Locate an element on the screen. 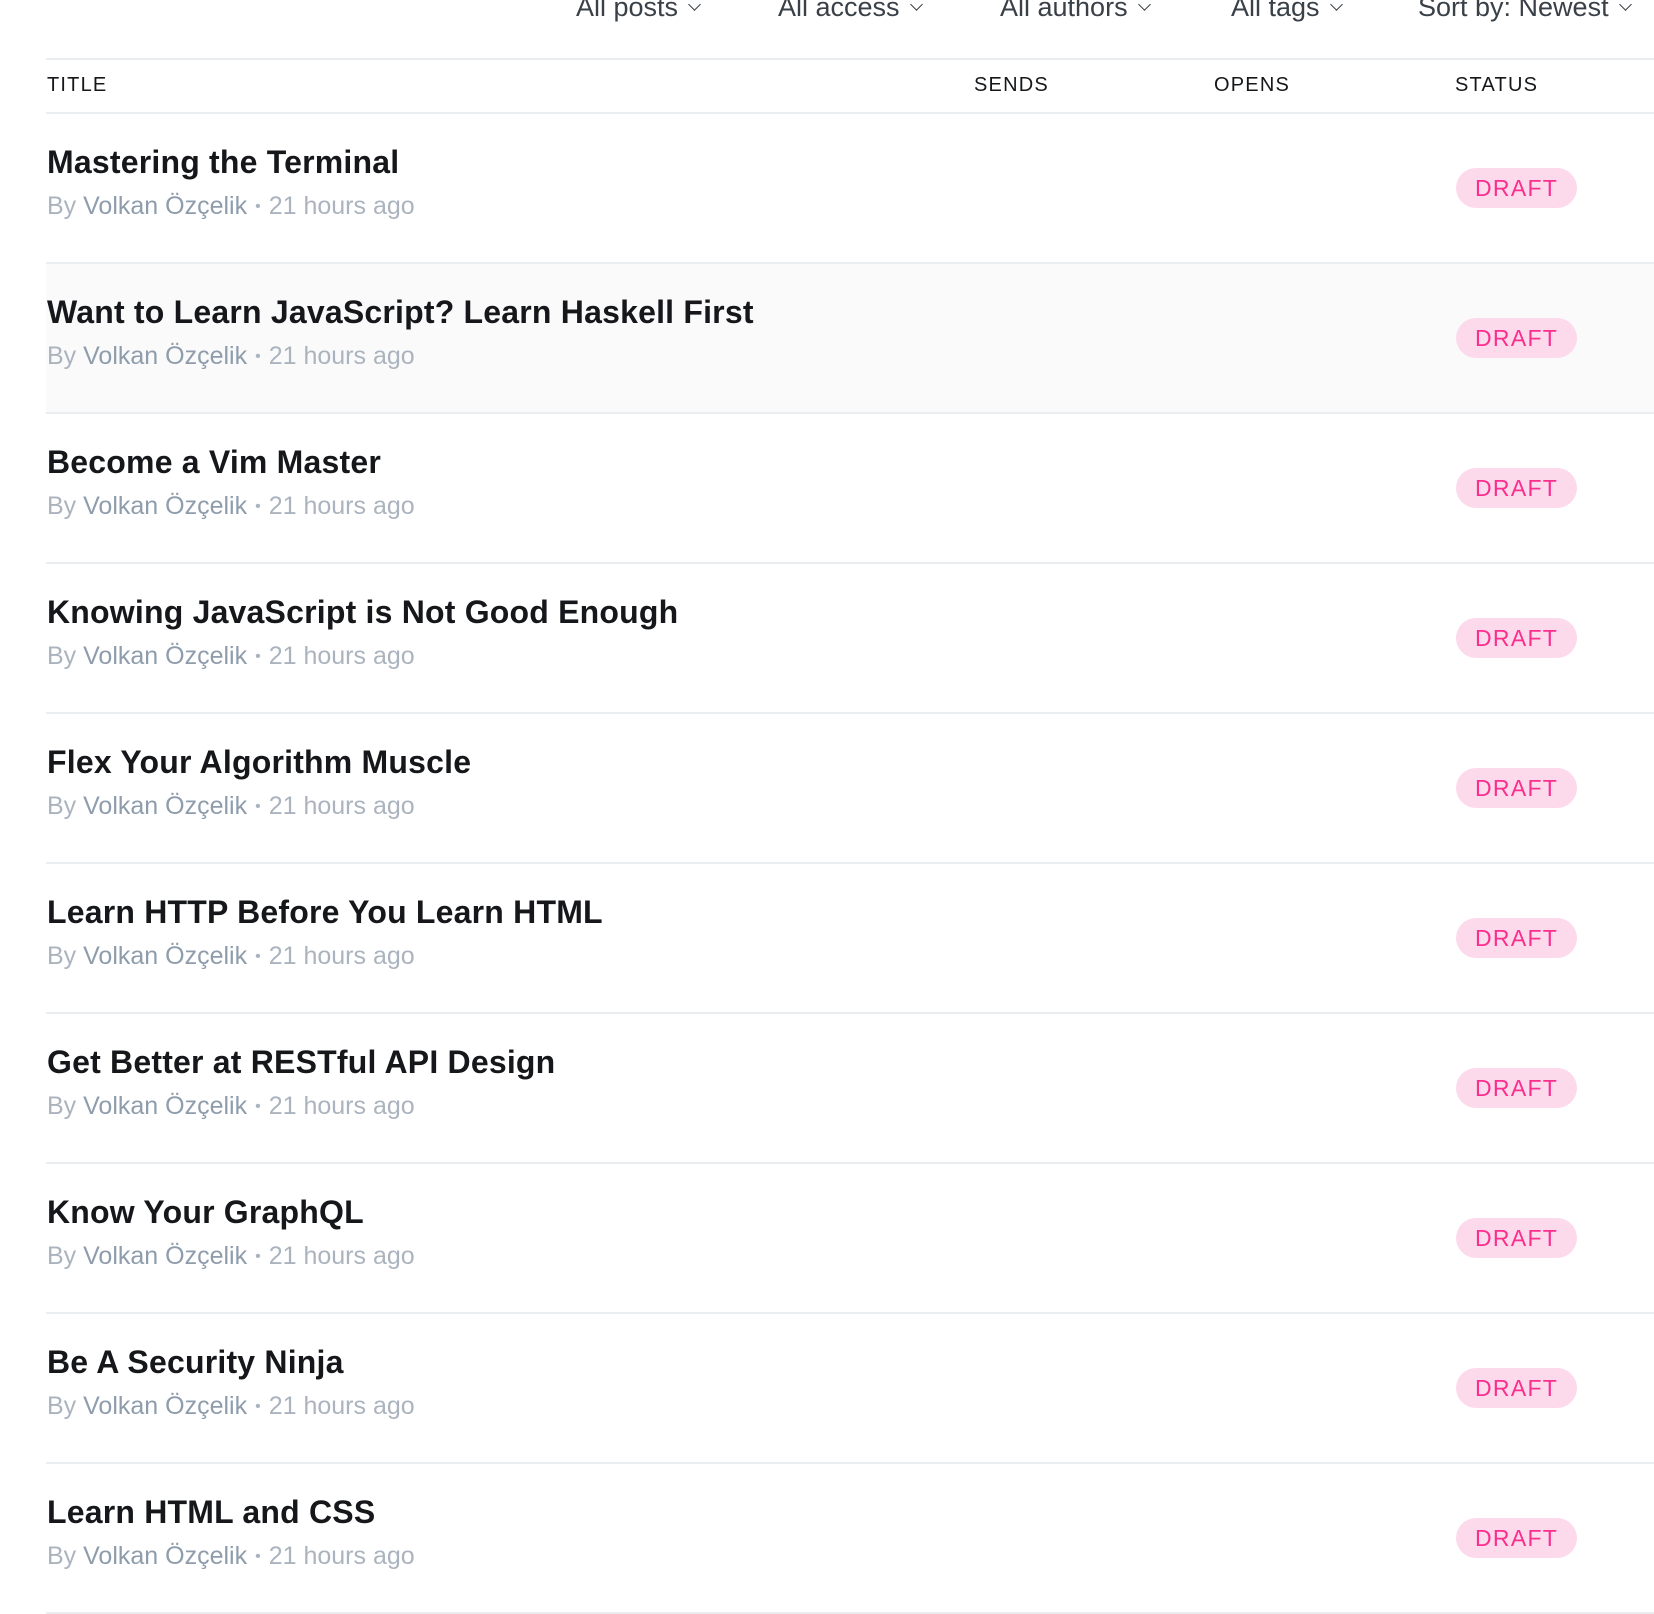 The height and width of the screenshot is (1614, 1654). post-title: Become a Vim Master is located at coordinates (214, 462).